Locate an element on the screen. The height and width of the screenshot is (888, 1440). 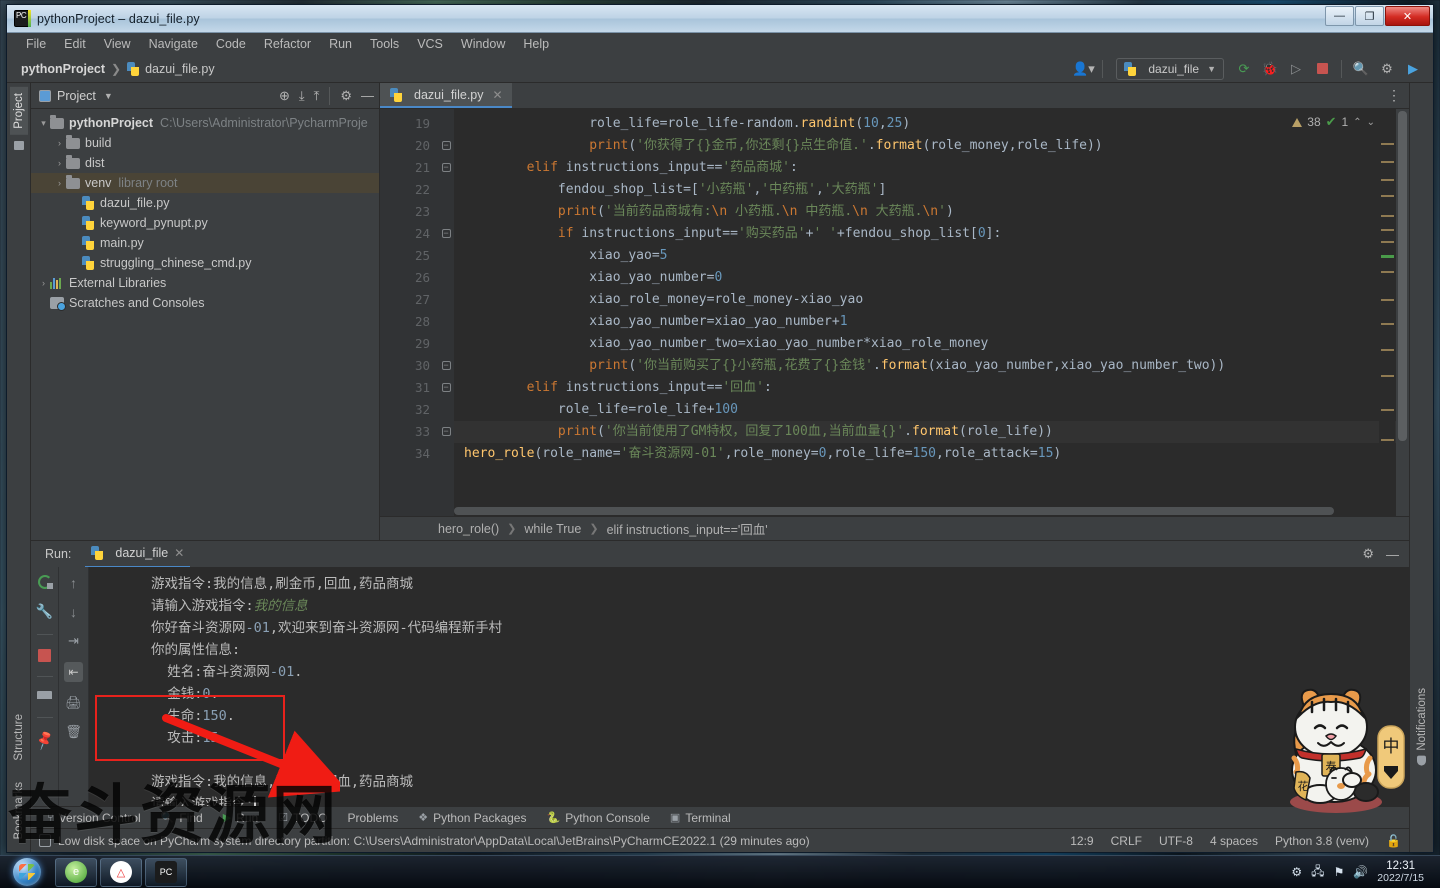
code-line: xiao_yao_number=xiao_yao_number+1 is located at coordinates (931, 322).